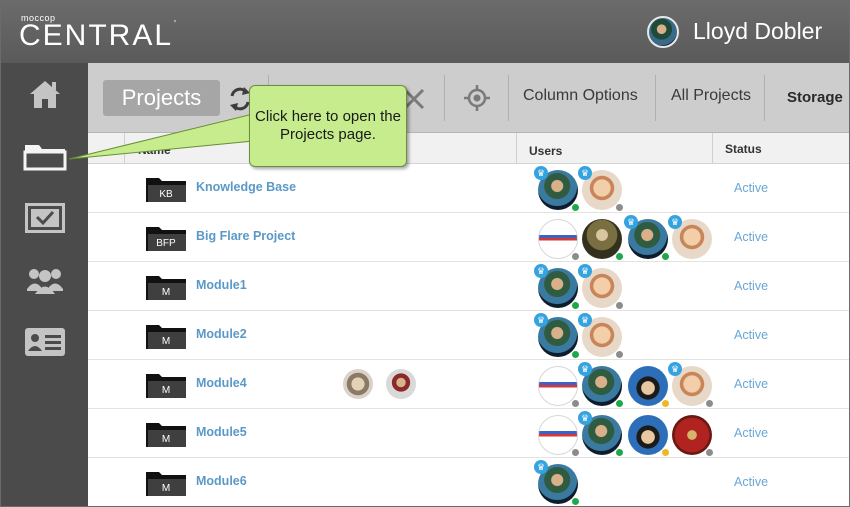 This screenshot has height=507, width=850. Describe the element at coordinates (221, 383) in the screenshot. I see `project-name-link: Module4` at that location.